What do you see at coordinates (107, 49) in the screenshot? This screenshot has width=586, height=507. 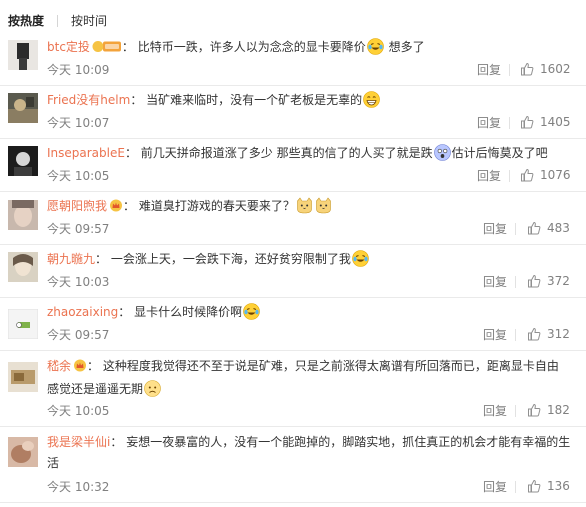 I see `vip-badge-icon` at bounding box center [107, 49].